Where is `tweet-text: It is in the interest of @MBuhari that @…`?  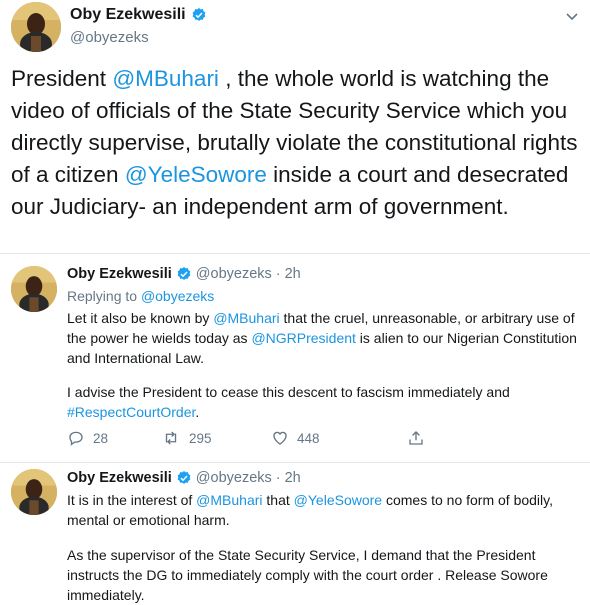 tweet-text: It is in the interest of @MBuhari that @… is located at coordinates (323, 510).